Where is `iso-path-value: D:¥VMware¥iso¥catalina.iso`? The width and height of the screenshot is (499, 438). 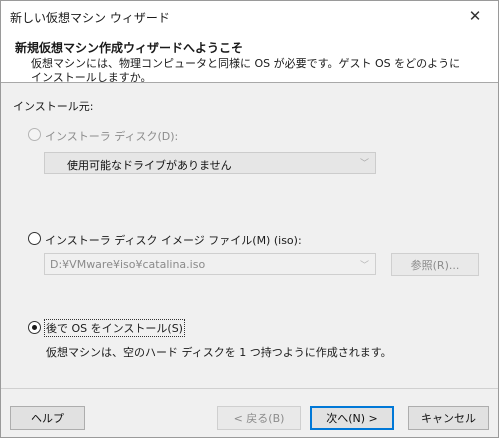 iso-path-value: D:¥VMware¥iso¥catalina.iso is located at coordinates (128, 264).